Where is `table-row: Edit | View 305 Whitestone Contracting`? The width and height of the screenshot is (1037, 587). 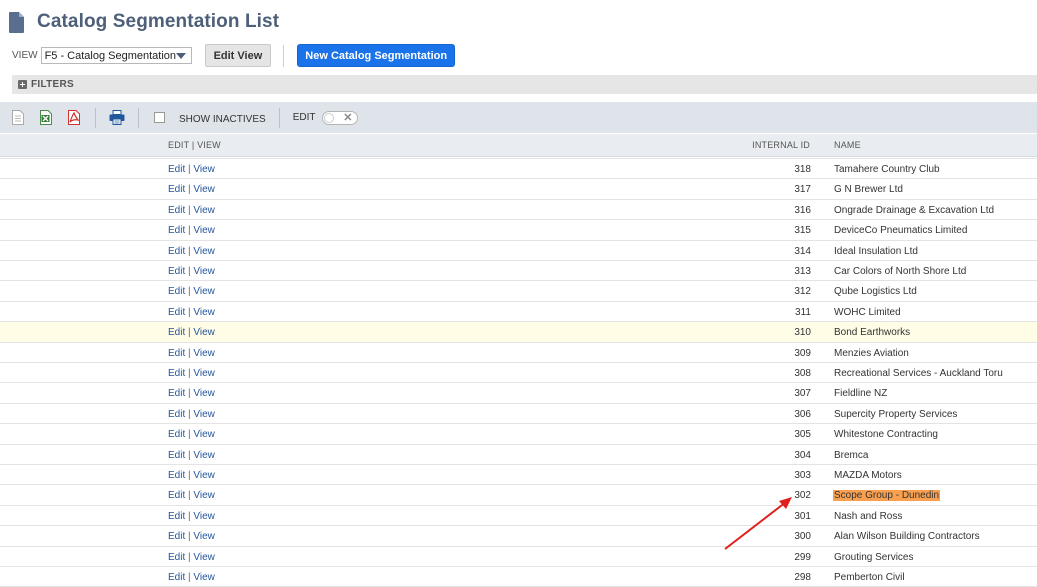
table-row: Edit | View 305 Whitestone Contracting is located at coordinates (518, 434).